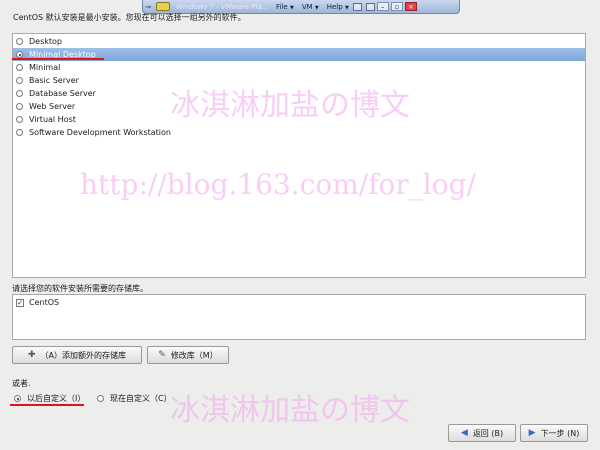  What do you see at coordinates (285, 7) in the screenshot?
I see `vm-menu-file: File ▼` at bounding box center [285, 7].